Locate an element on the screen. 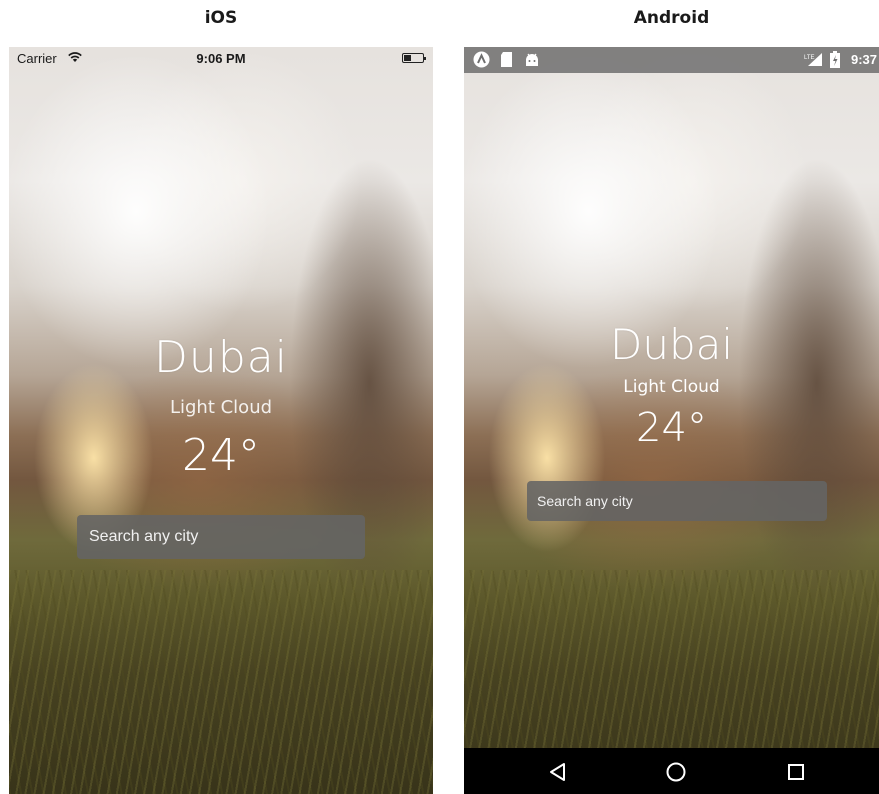 The width and height of the screenshot is (879, 794). android-icon is located at coordinates (532, 59).